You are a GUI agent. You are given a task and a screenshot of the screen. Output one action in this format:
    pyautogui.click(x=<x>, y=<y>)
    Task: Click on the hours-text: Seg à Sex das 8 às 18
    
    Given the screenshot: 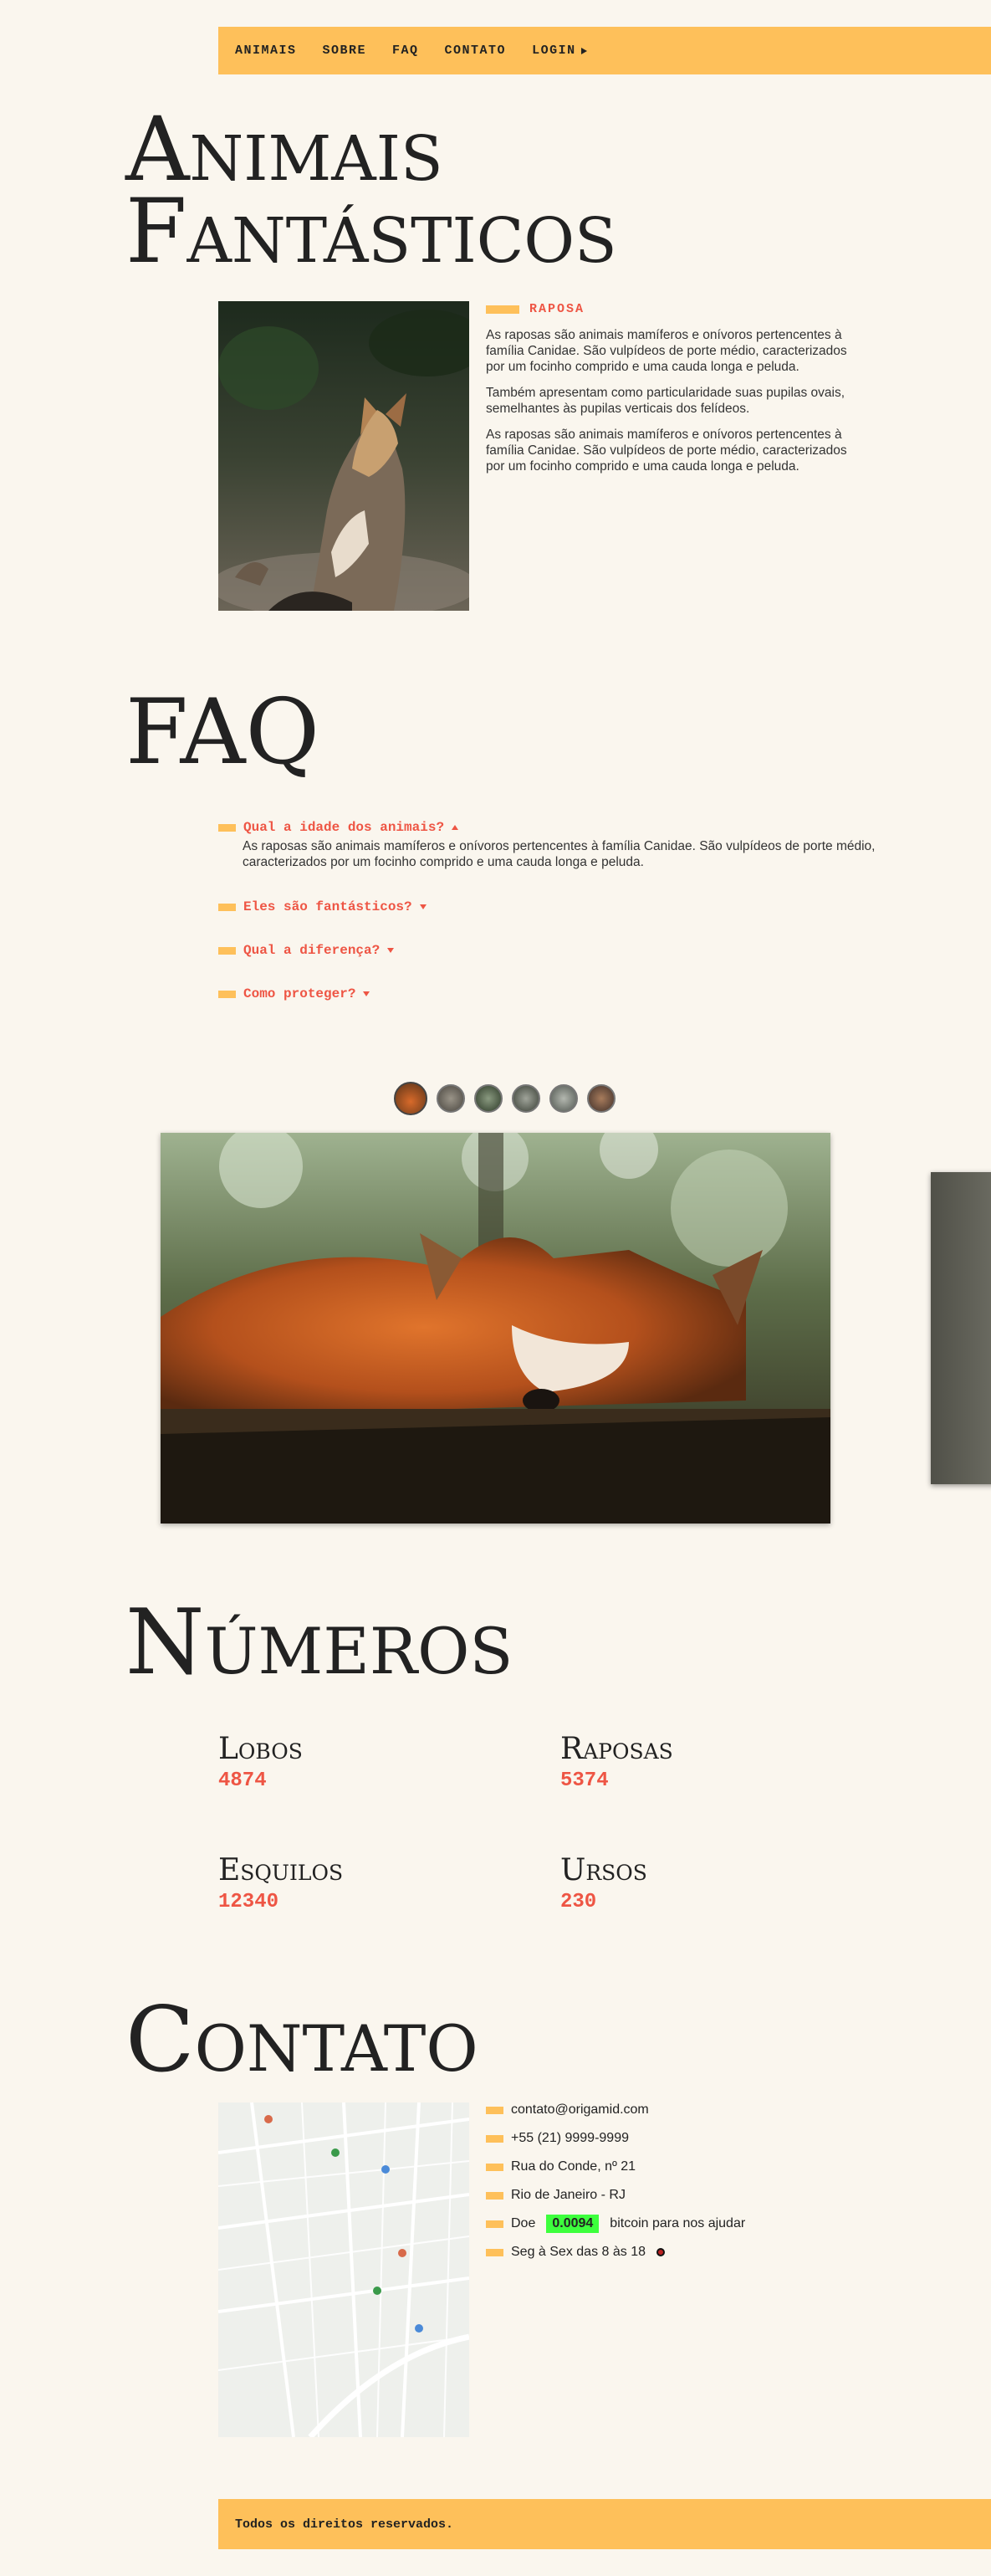 What is the action you would take?
    pyautogui.click(x=578, y=2252)
    